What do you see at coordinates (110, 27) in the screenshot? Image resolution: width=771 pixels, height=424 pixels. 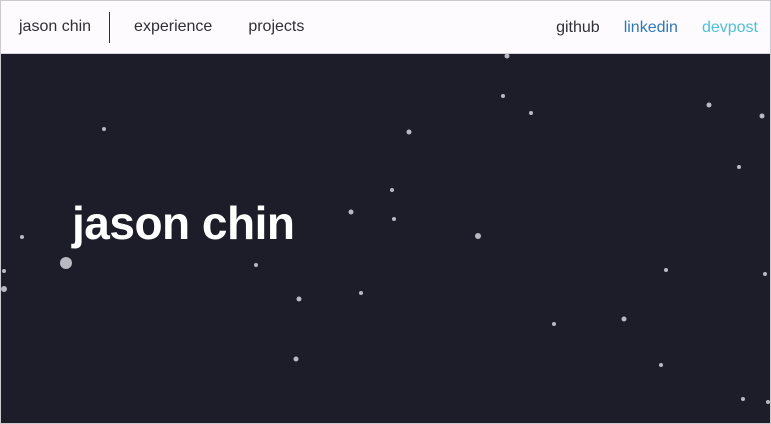 I see `nav-divider` at bounding box center [110, 27].